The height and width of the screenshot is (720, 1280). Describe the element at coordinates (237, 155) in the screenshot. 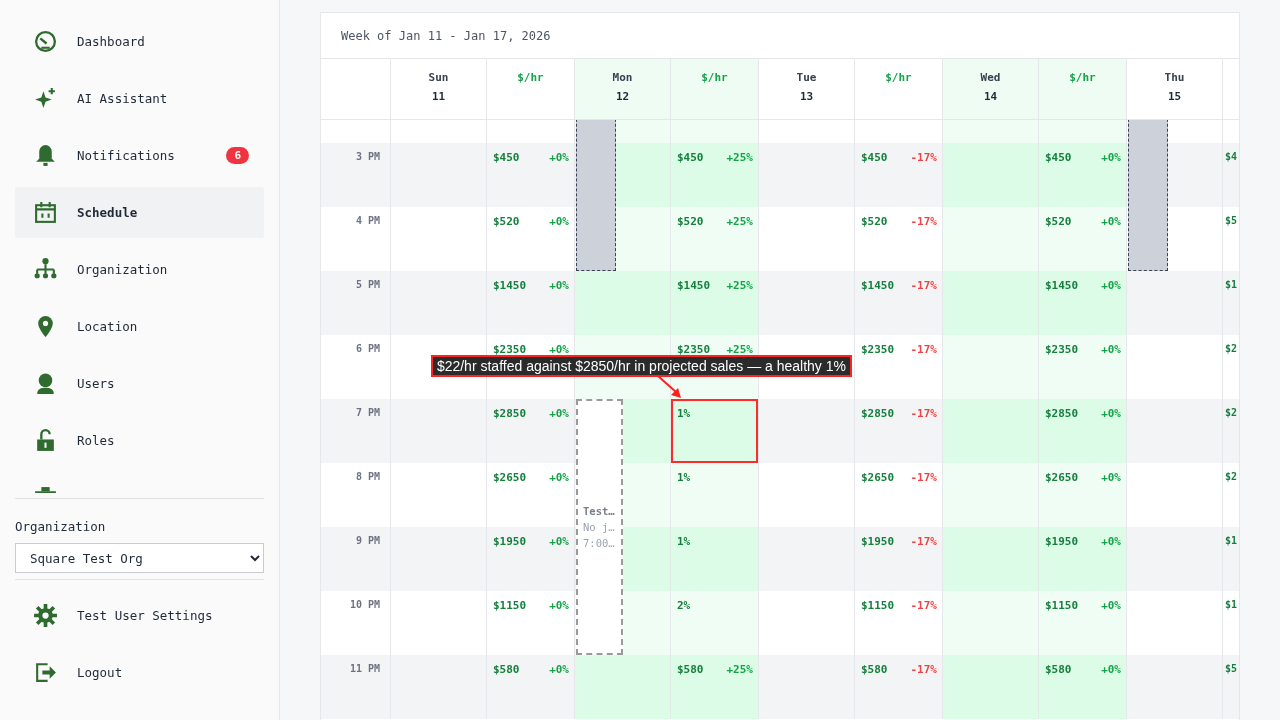

I see `count-badge: 6` at that location.